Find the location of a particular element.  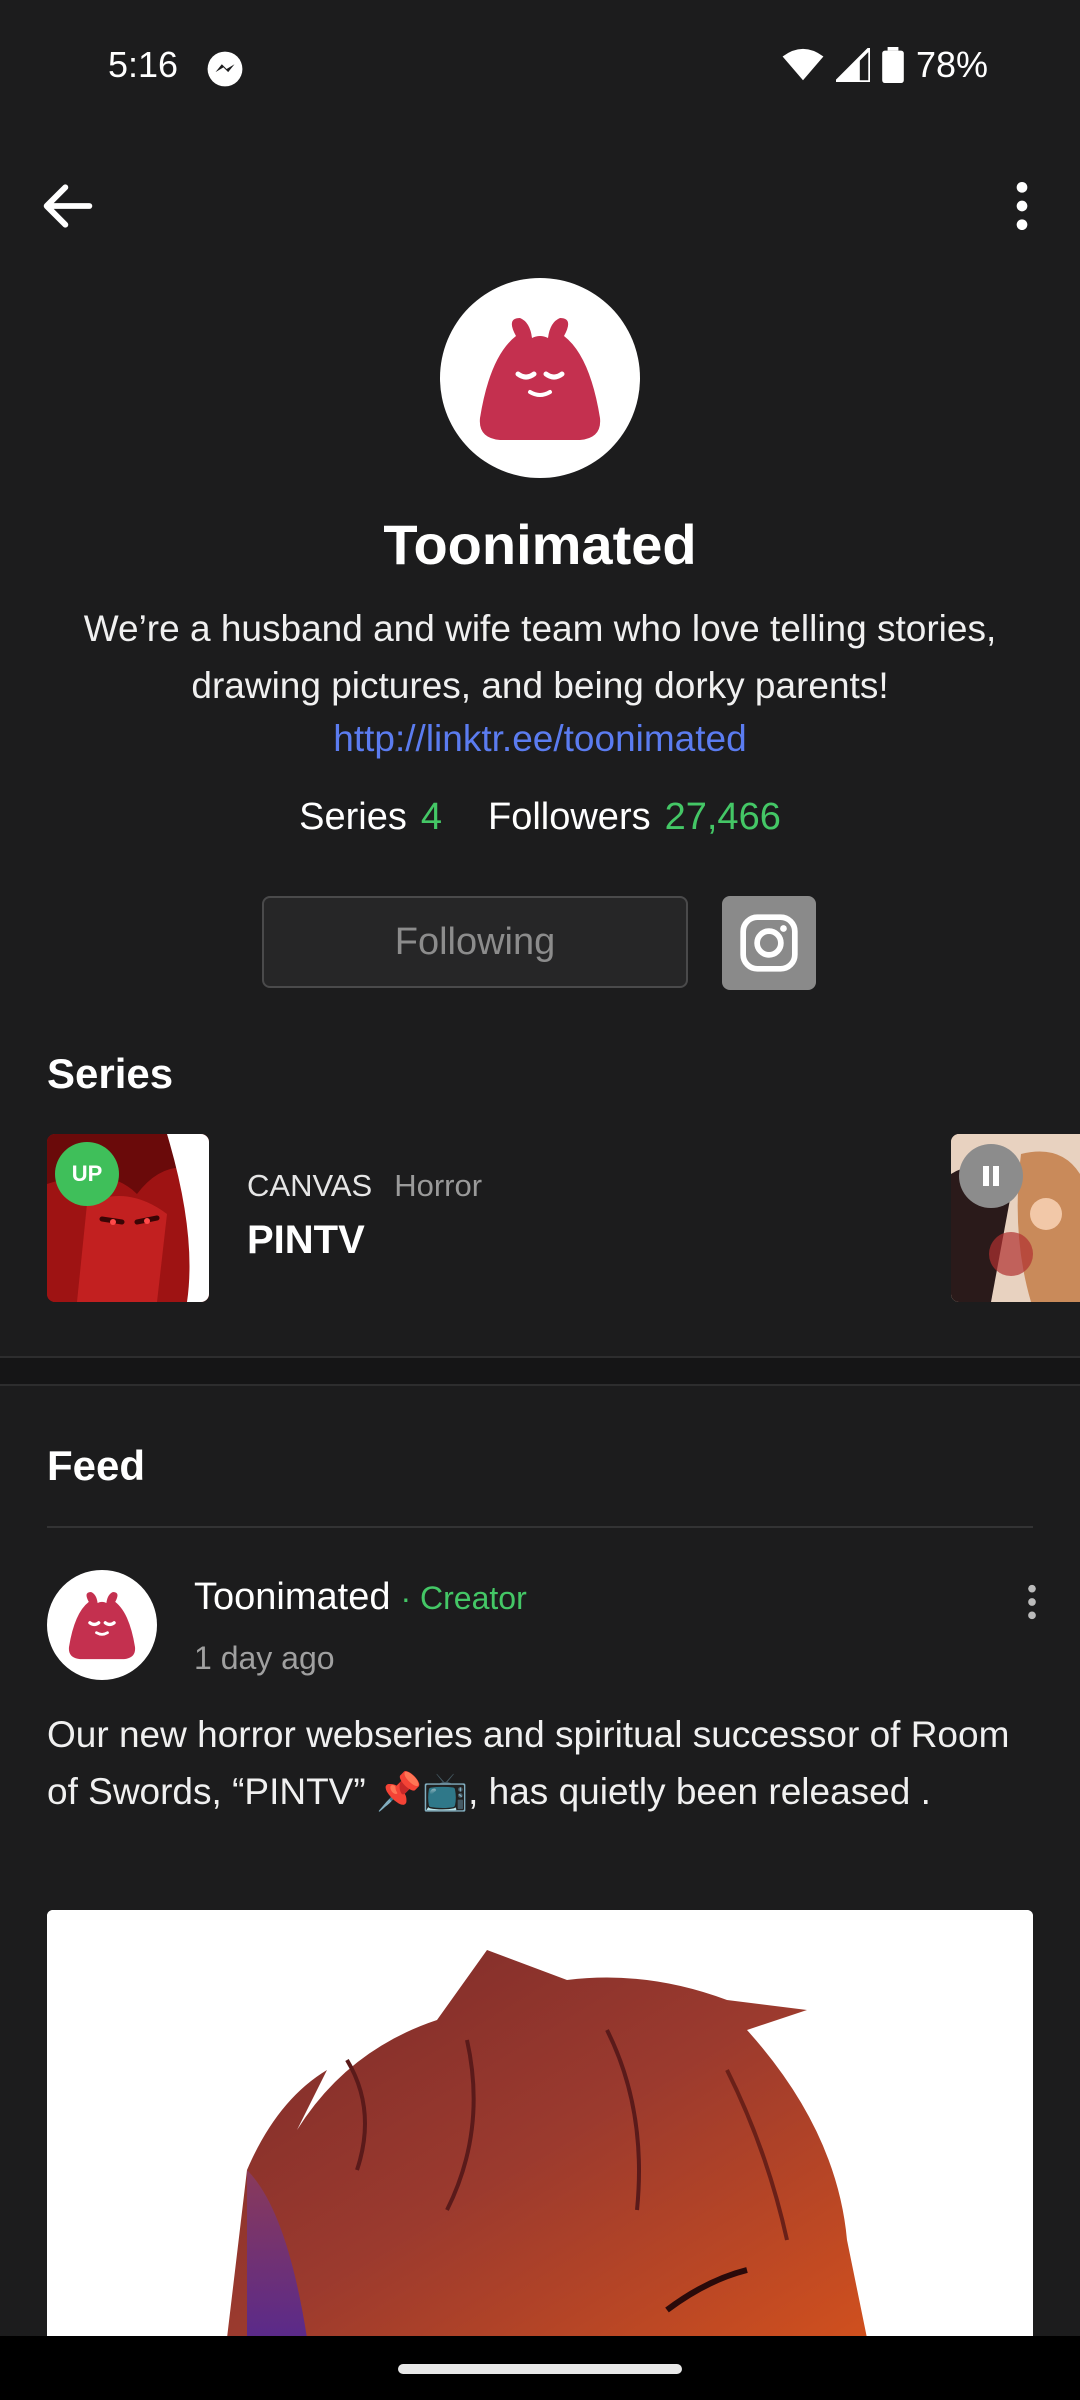

post-author-avatar is located at coordinates (102, 1625).